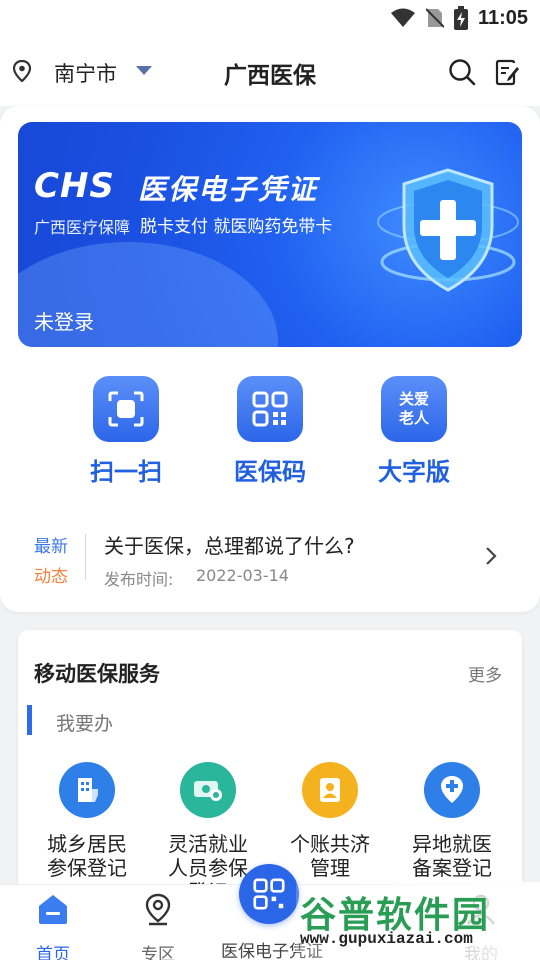  I want to click on city-selector: 南宁市, so click(85, 73).